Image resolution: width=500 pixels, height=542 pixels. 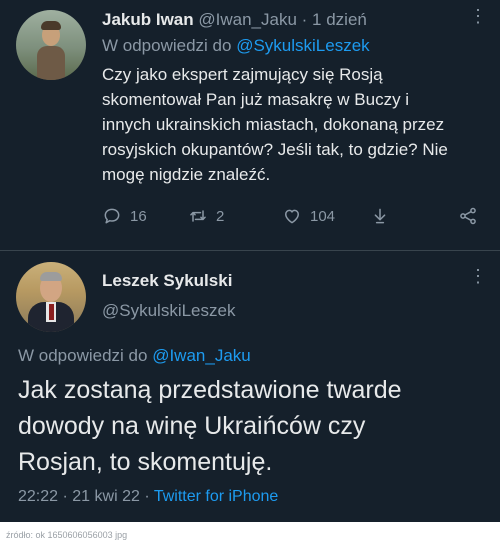 I want to click on tweet-header: Jakub Iwan @Iwan_Jaku · 1 dzień, so click(x=234, y=20).